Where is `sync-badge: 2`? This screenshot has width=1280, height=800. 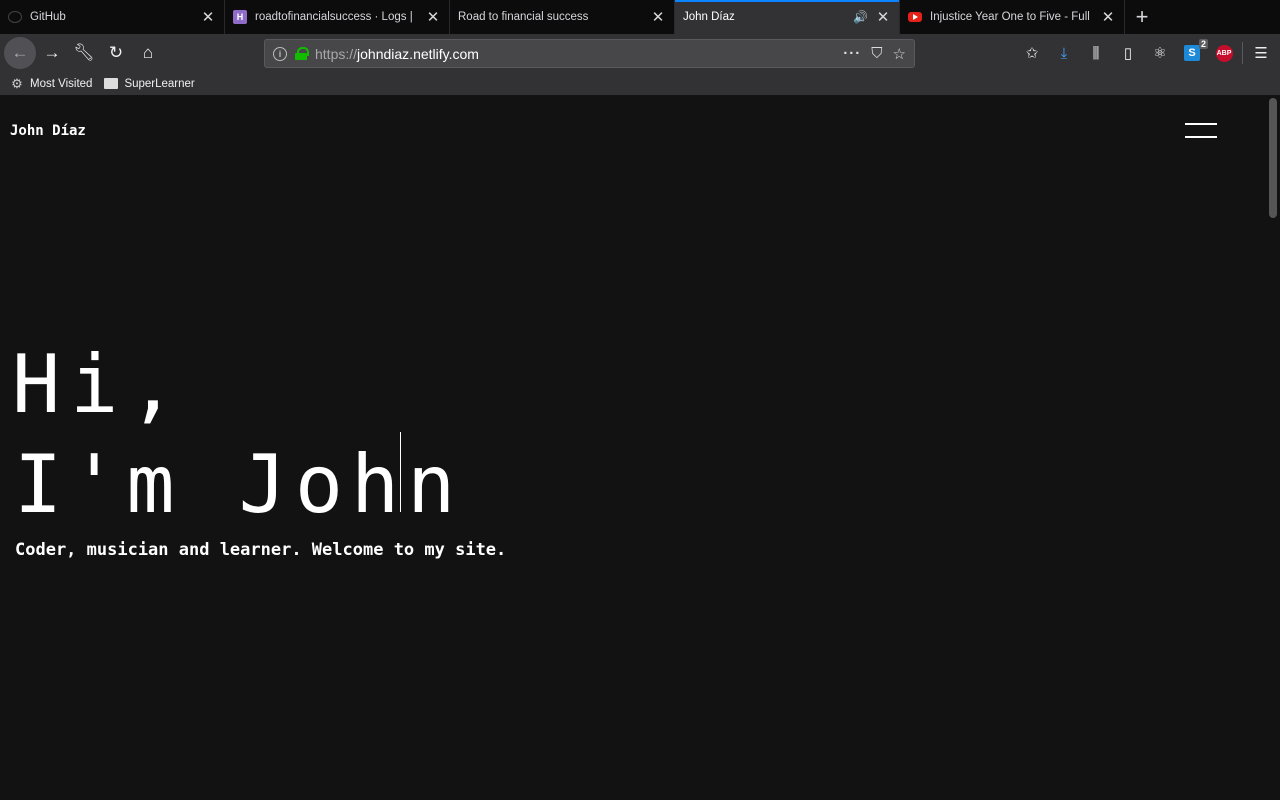
sync-badge: 2 is located at coordinates (1203, 44).